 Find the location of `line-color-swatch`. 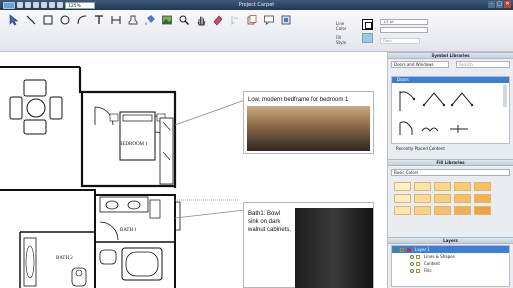

line-color-swatch is located at coordinates (367, 24).